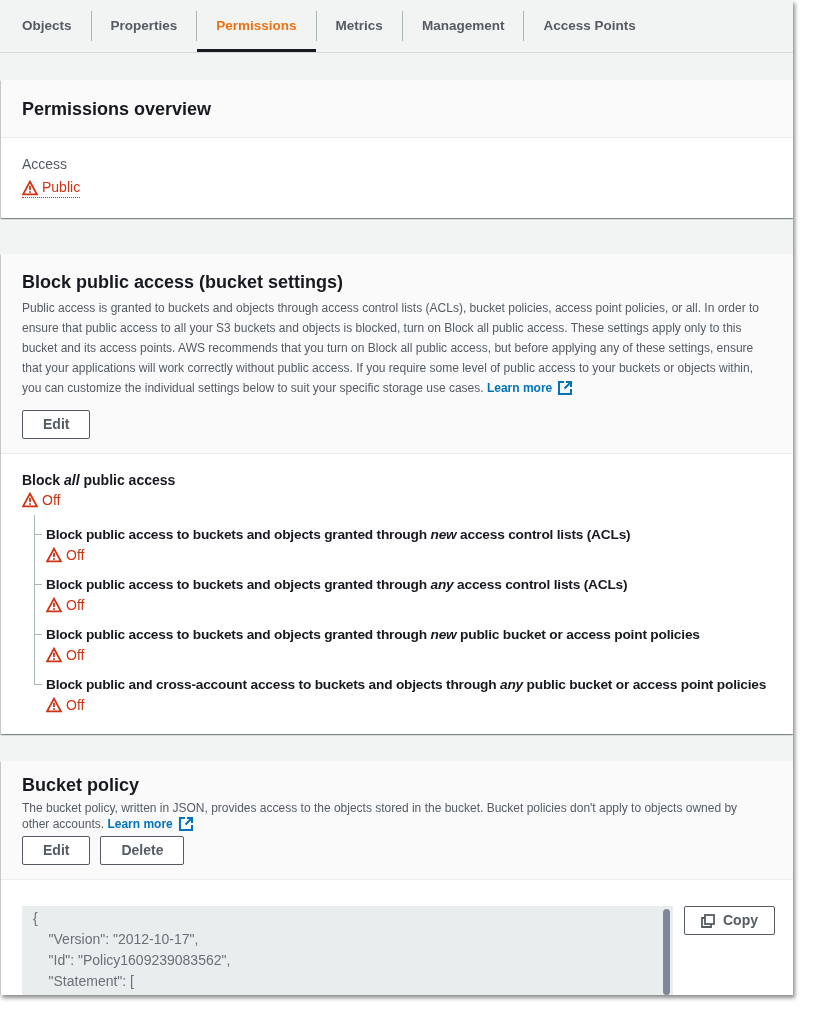 This screenshot has width=813, height=1017. Describe the element at coordinates (589, 26) in the screenshot. I see `tab: Access Points` at that location.